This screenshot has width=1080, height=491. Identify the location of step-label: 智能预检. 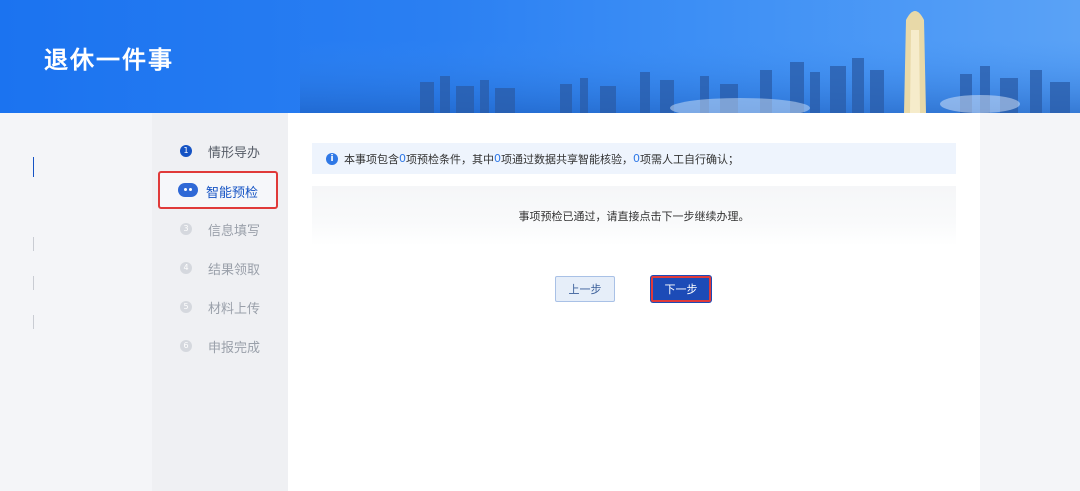
(232, 193).